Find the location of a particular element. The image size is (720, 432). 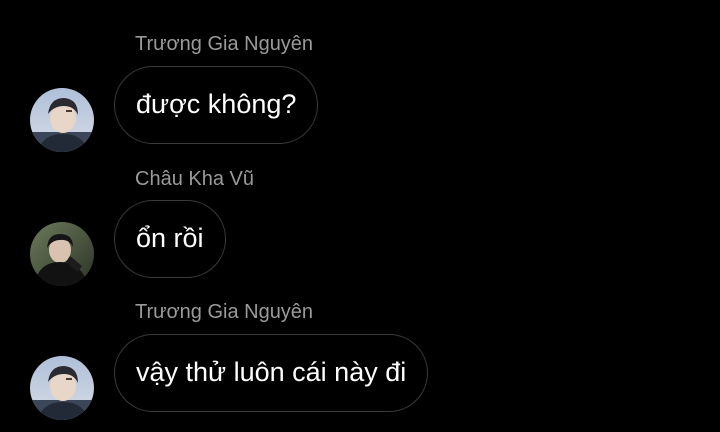

sender-name: Châu Kha Vũ is located at coordinates (194, 179).